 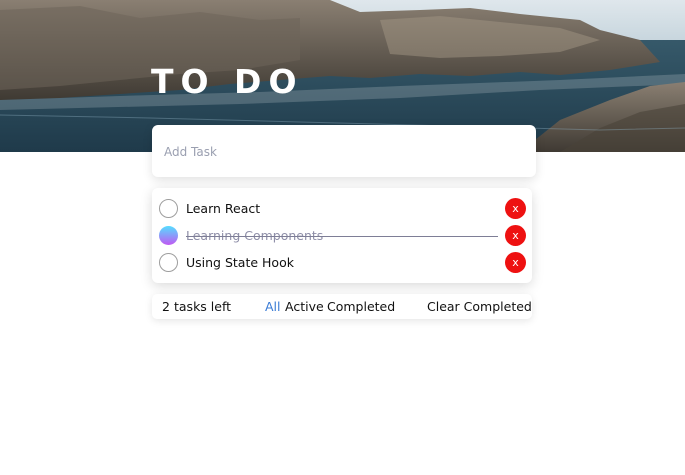 I want to click on add-task-card, so click(x=344, y=152).